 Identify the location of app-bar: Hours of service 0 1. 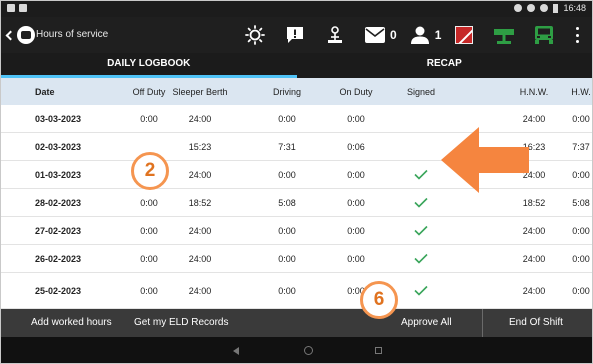
(296, 35).